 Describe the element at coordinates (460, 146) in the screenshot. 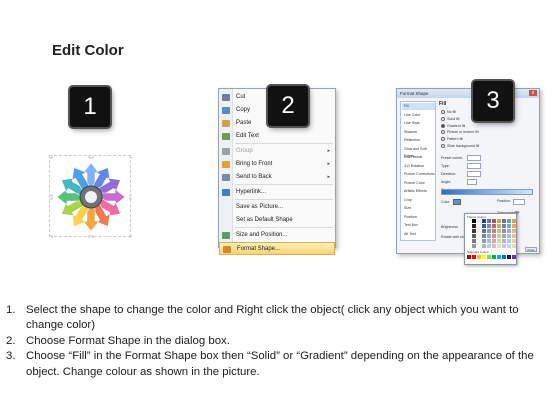

I see `fill-option-radio: Slide background fill` at that location.